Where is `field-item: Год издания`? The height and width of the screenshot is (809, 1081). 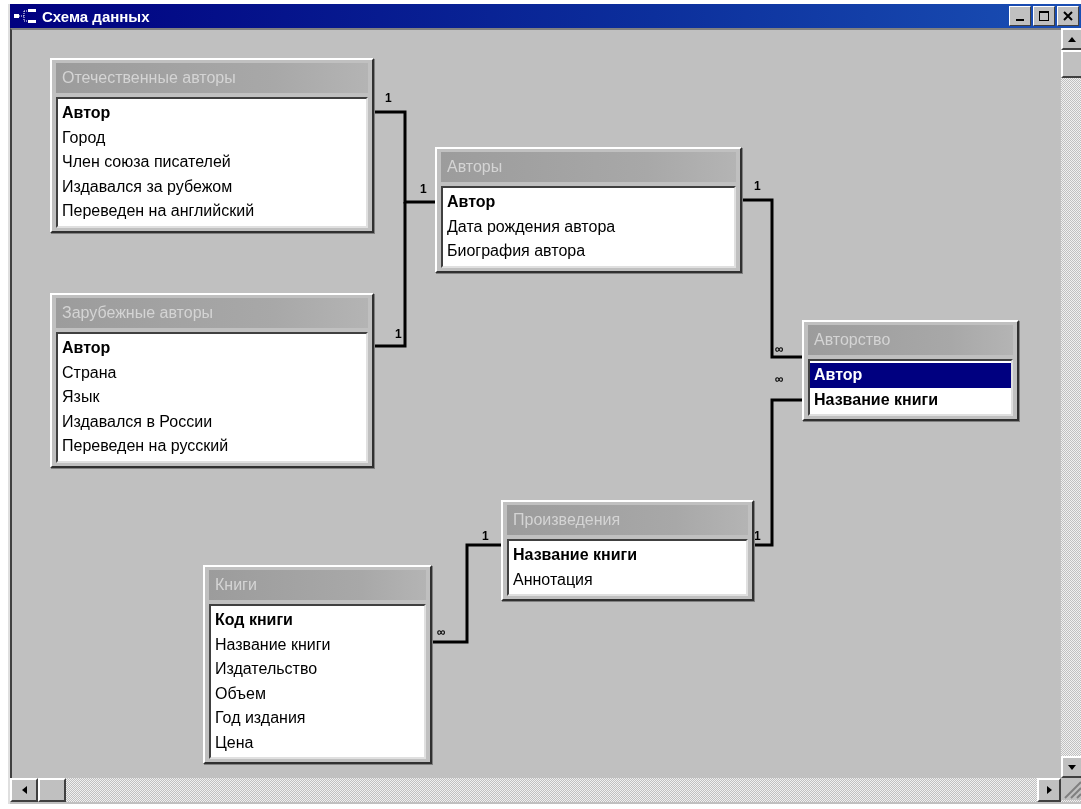 field-item: Год издания is located at coordinates (317, 718).